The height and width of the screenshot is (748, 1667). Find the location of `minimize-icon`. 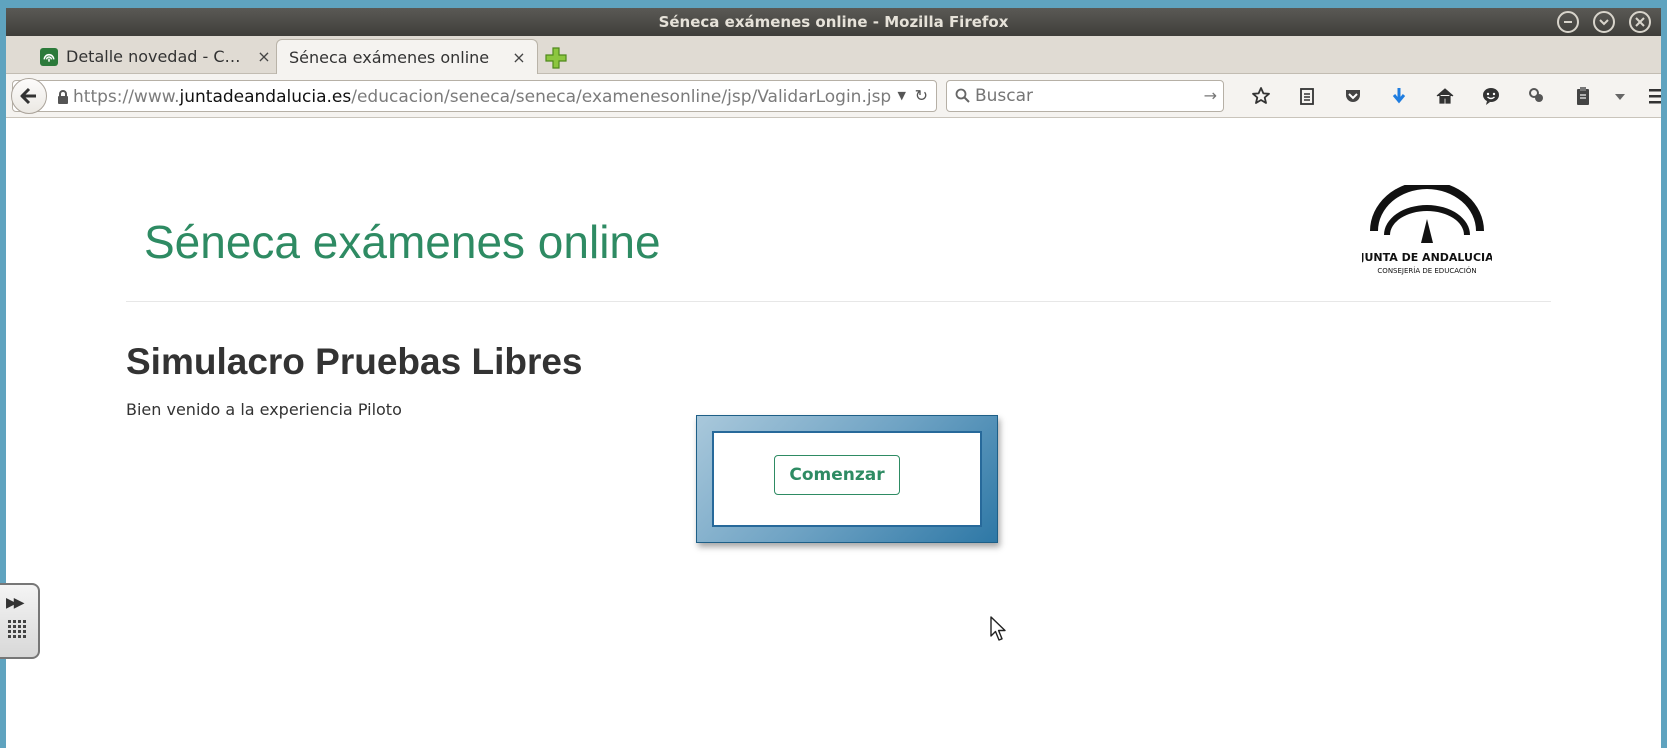

minimize-icon is located at coordinates (1568, 22).